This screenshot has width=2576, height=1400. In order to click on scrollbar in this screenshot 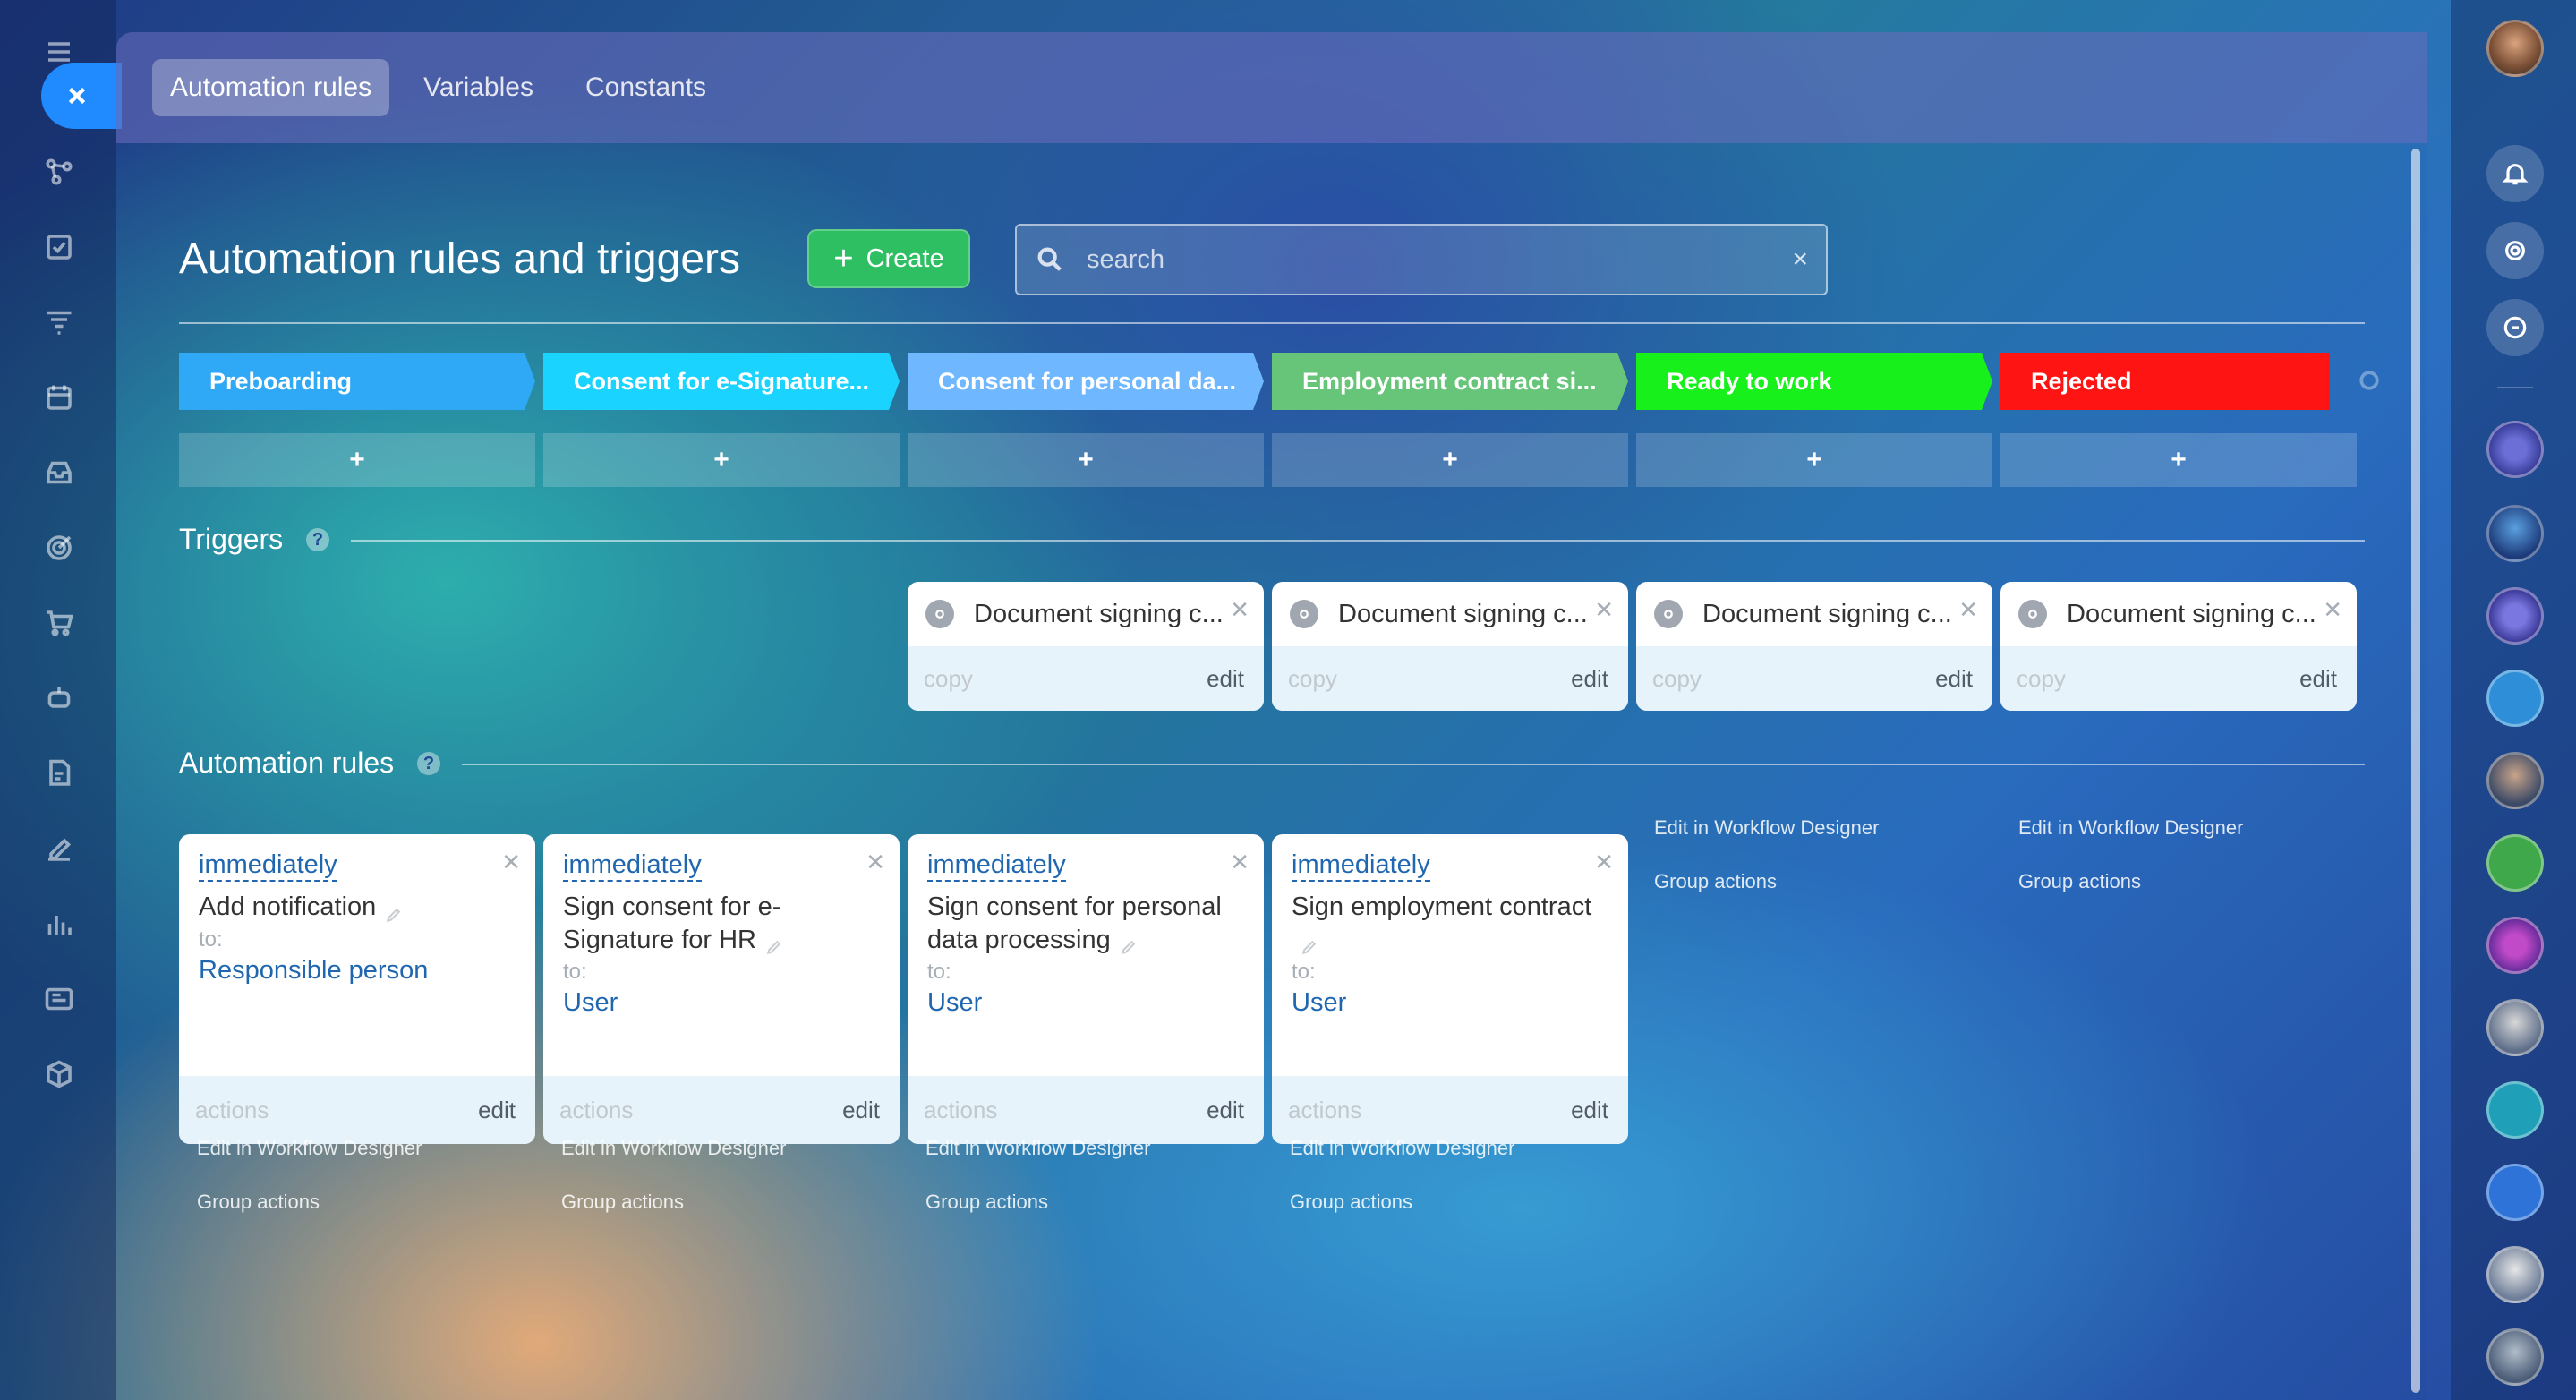, I will do `click(2415, 771)`.